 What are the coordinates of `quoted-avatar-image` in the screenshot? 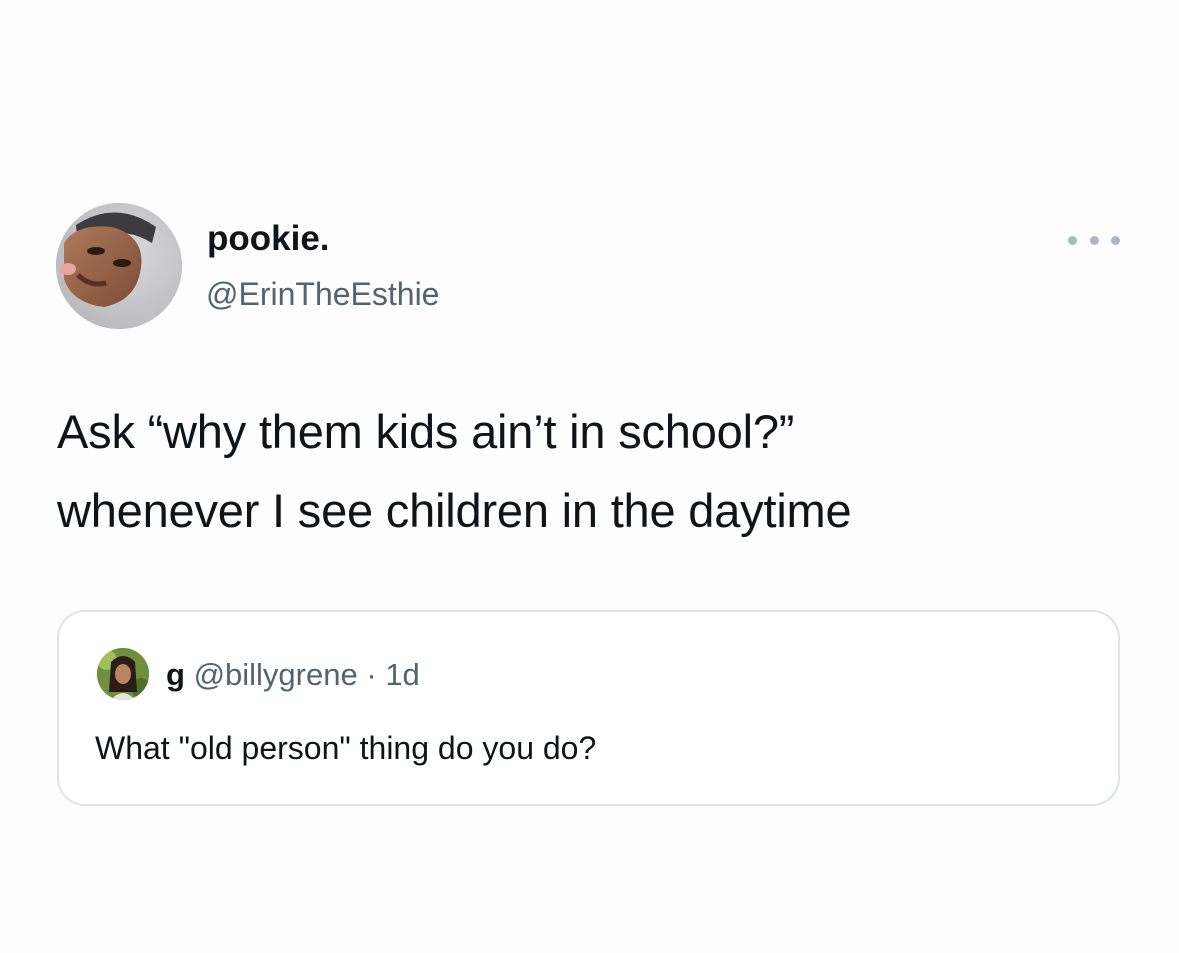 It's located at (123, 674).